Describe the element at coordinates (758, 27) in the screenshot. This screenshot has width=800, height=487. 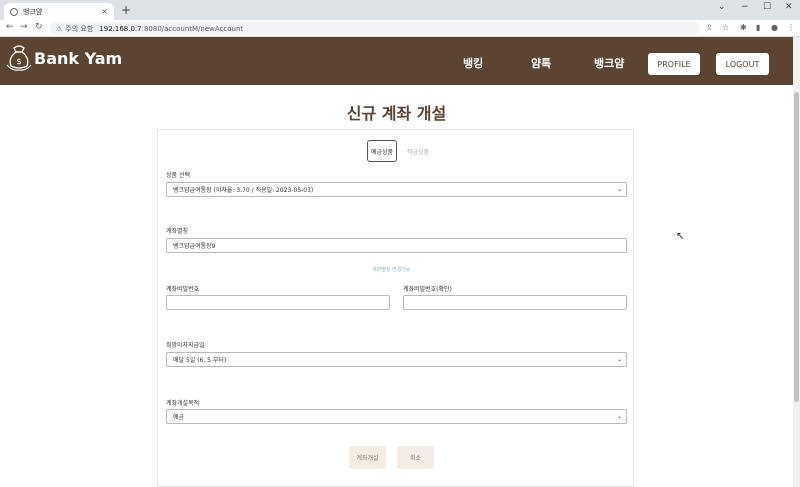
I see `sidepanel-icon: ▮` at that location.